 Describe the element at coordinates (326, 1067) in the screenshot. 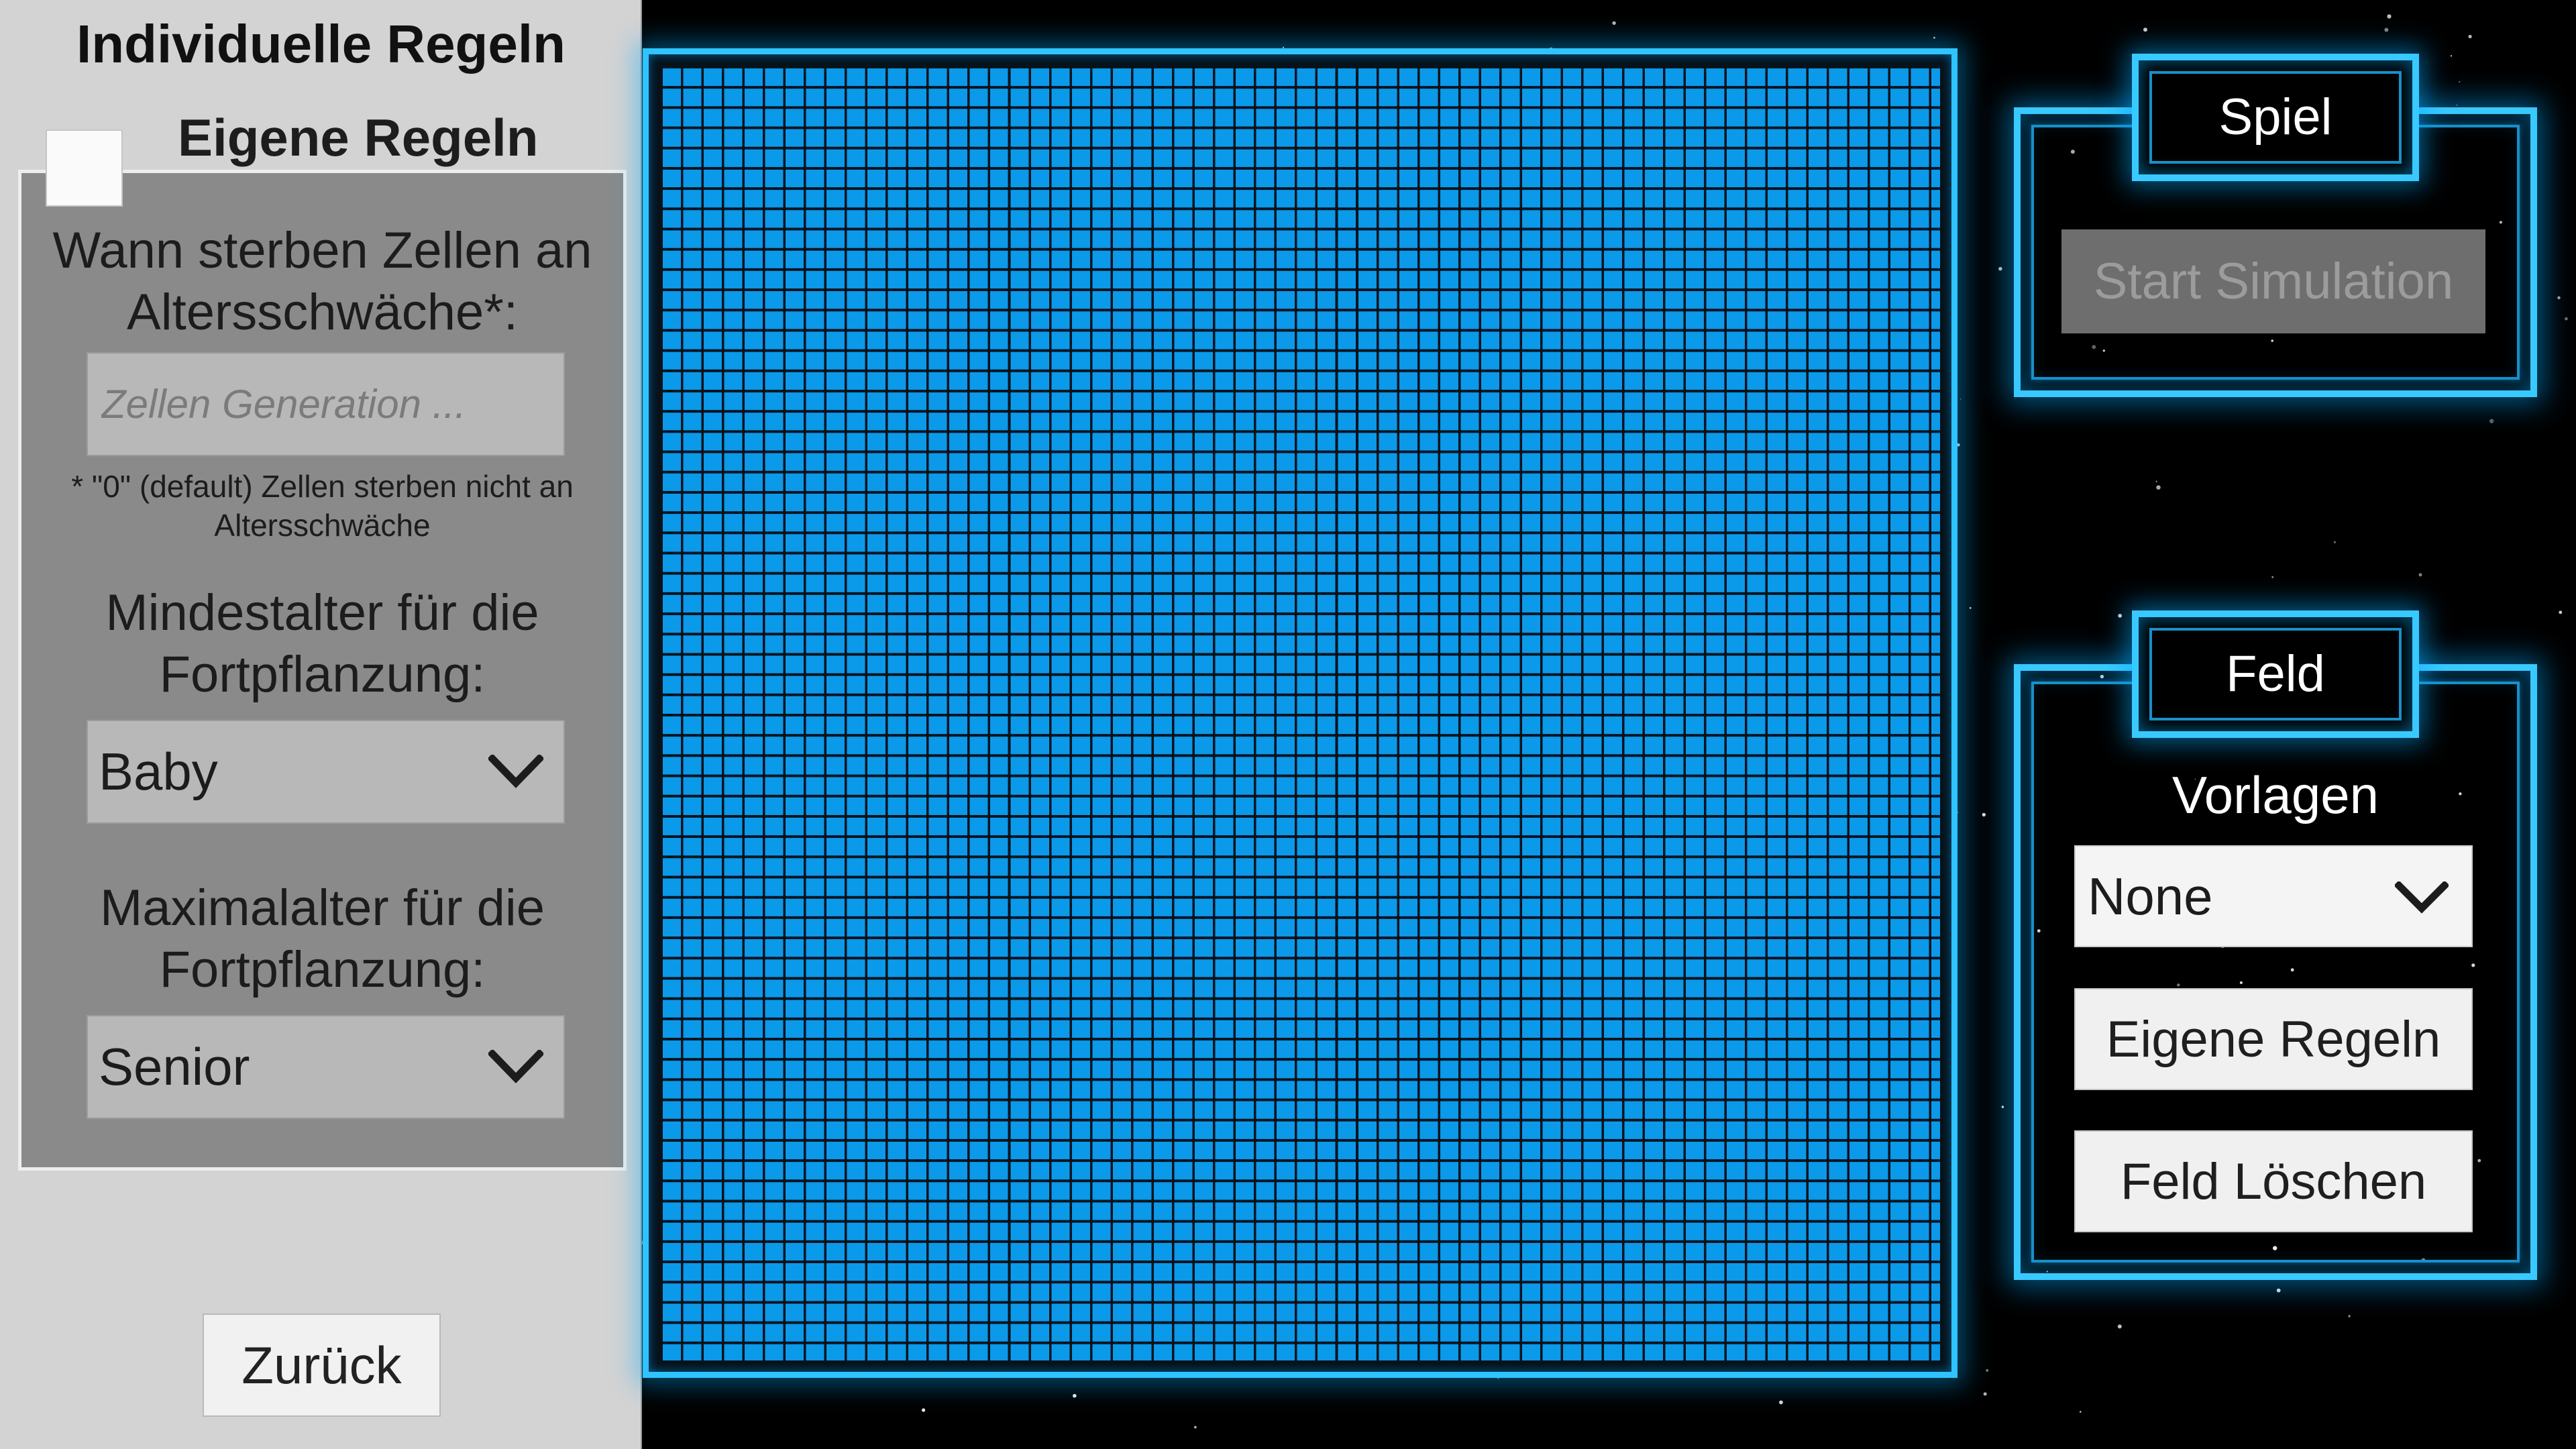

I see `max-age-dropdown: Senior` at that location.